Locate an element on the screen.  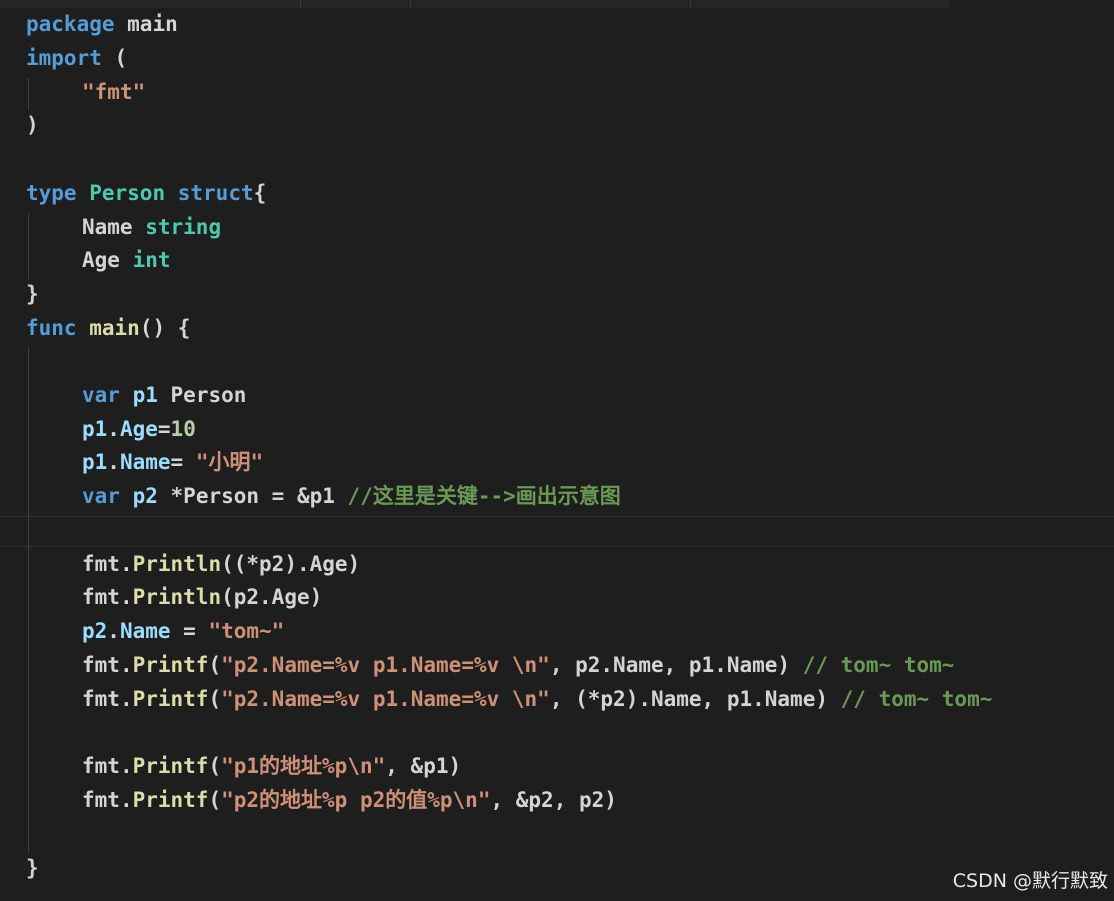
string-token: "p2的地址%p p2的值%p\n" is located at coordinates (356, 800).